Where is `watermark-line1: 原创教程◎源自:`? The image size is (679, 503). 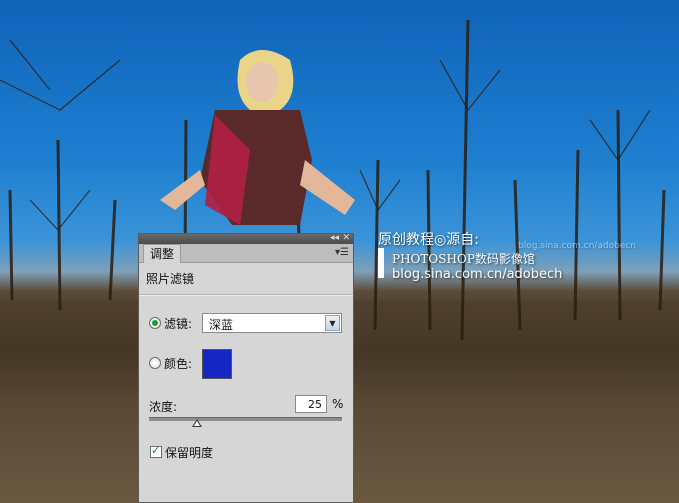
watermark-line1: 原创教程◎源自: is located at coordinates (428, 240).